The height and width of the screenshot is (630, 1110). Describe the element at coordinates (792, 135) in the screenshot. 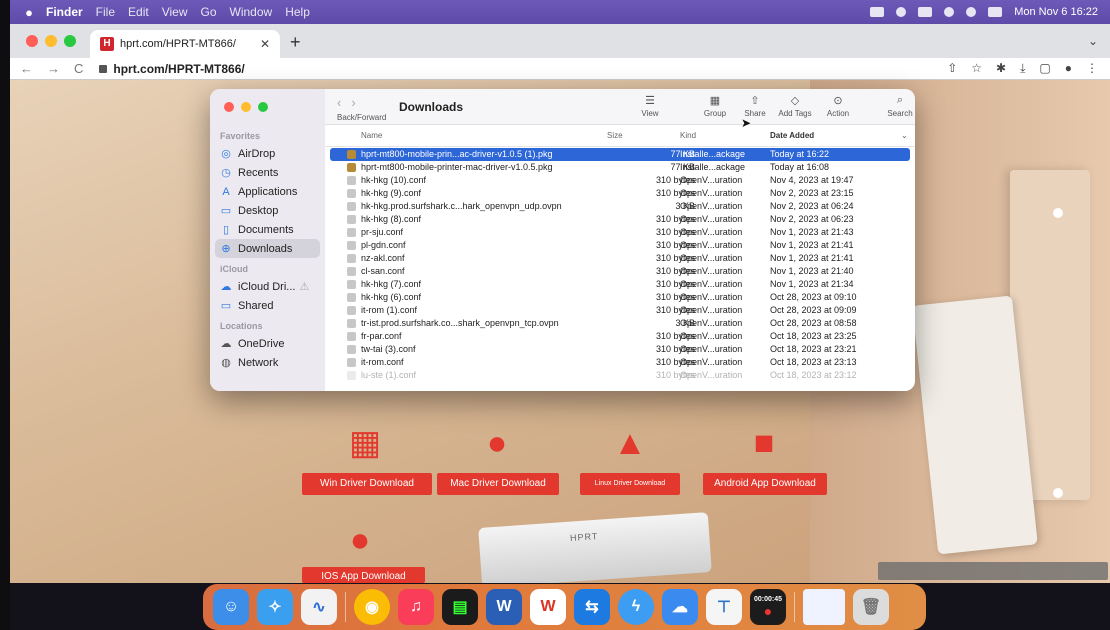

I see `column-date-added: Date Added` at that location.